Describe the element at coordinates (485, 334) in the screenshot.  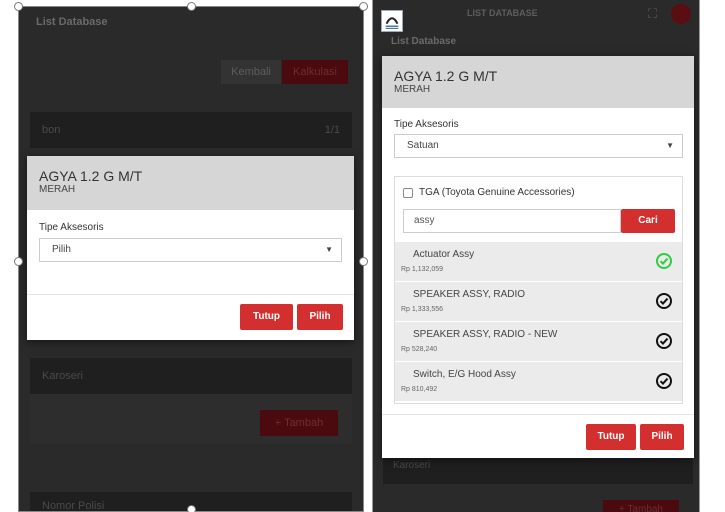
I see `item-name: SPEAKER ASSY, RADIO - NEW` at that location.